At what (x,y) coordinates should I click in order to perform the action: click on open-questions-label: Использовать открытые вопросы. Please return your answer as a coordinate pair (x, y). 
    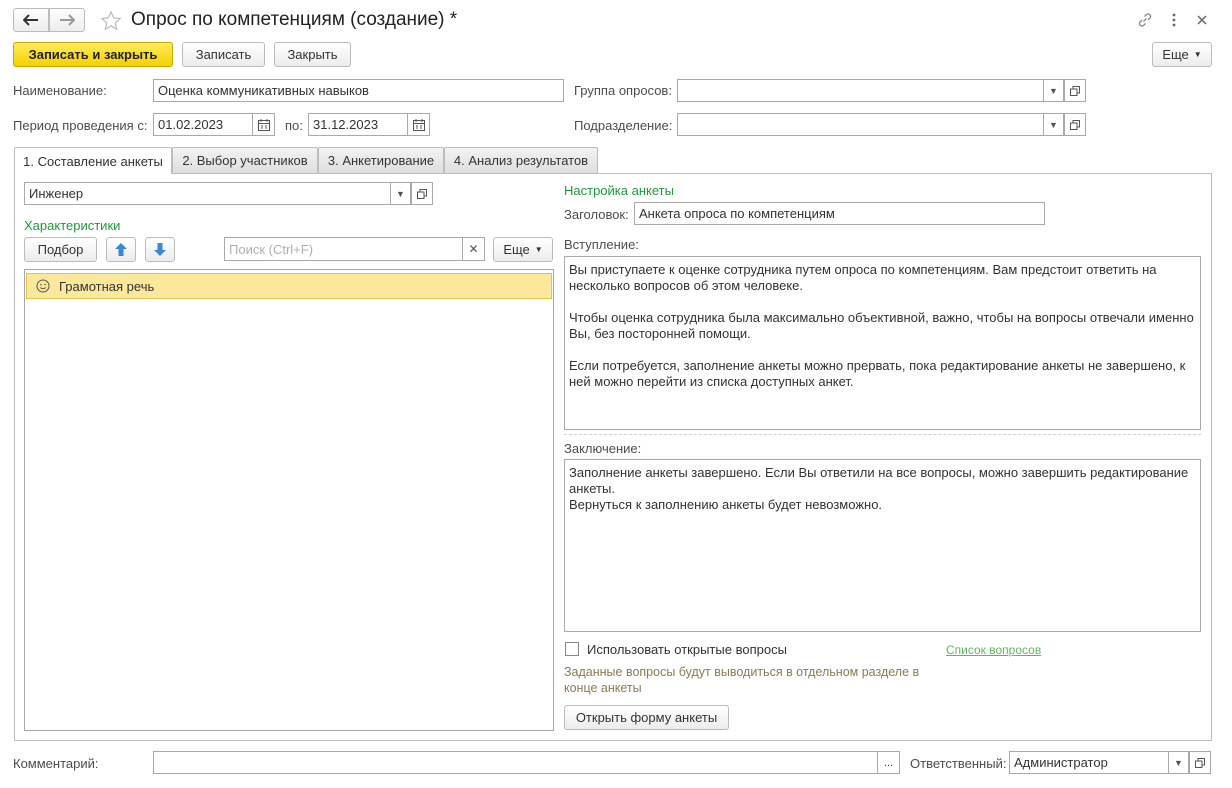
    Looking at the image, I should click on (687, 649).